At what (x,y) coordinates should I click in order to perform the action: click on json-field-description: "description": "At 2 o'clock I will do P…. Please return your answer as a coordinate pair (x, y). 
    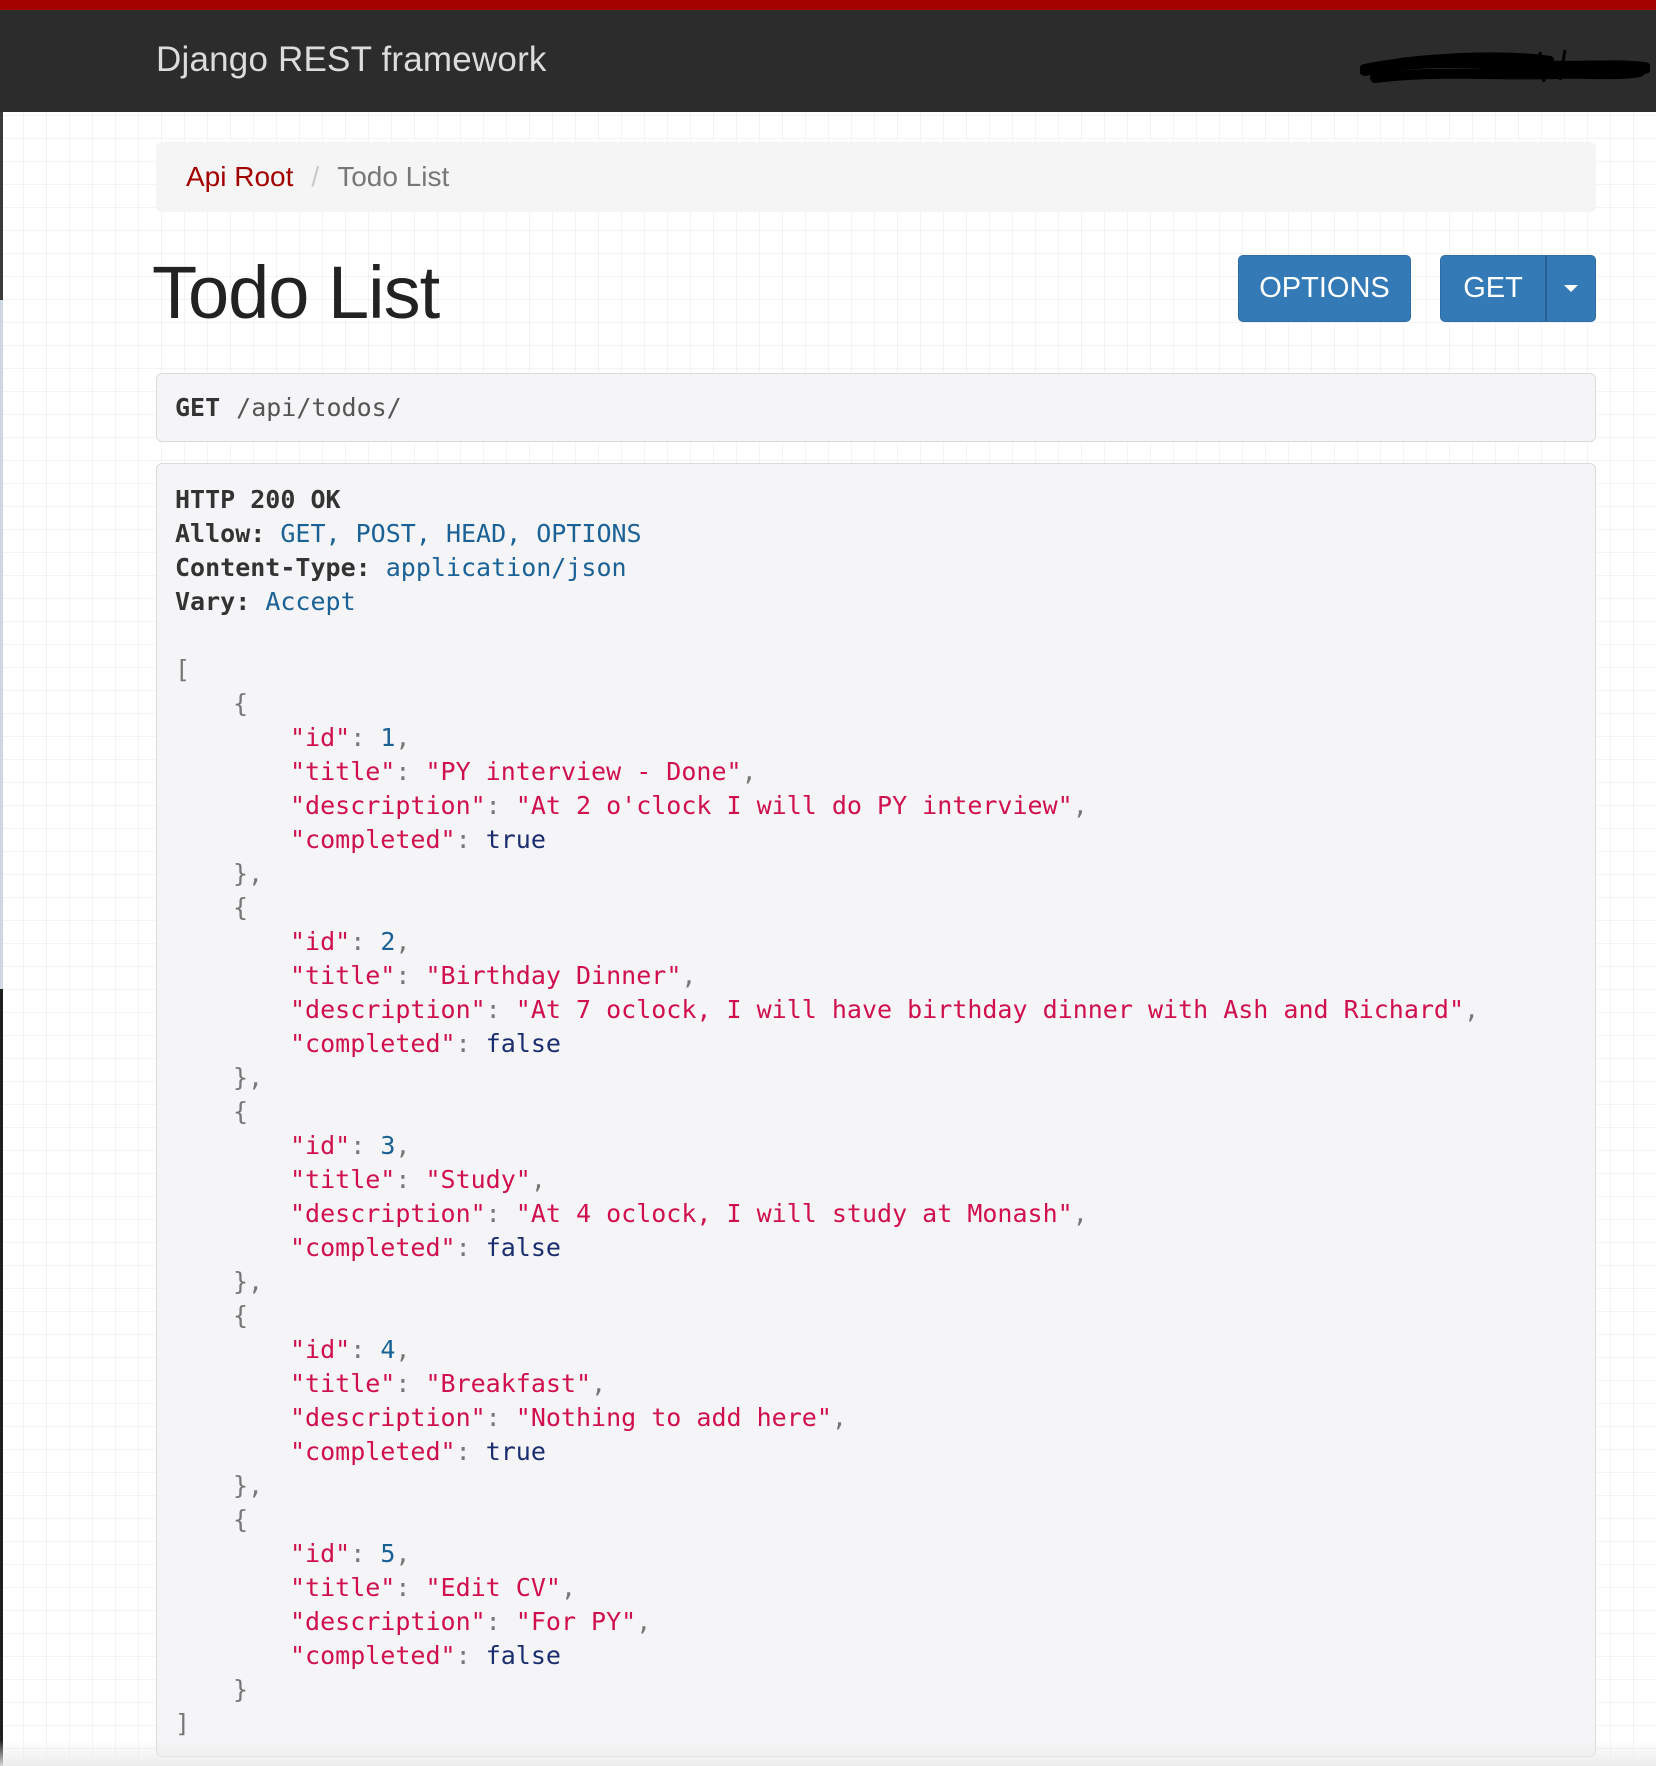
    Looking at the image, I should click on (876, 806).